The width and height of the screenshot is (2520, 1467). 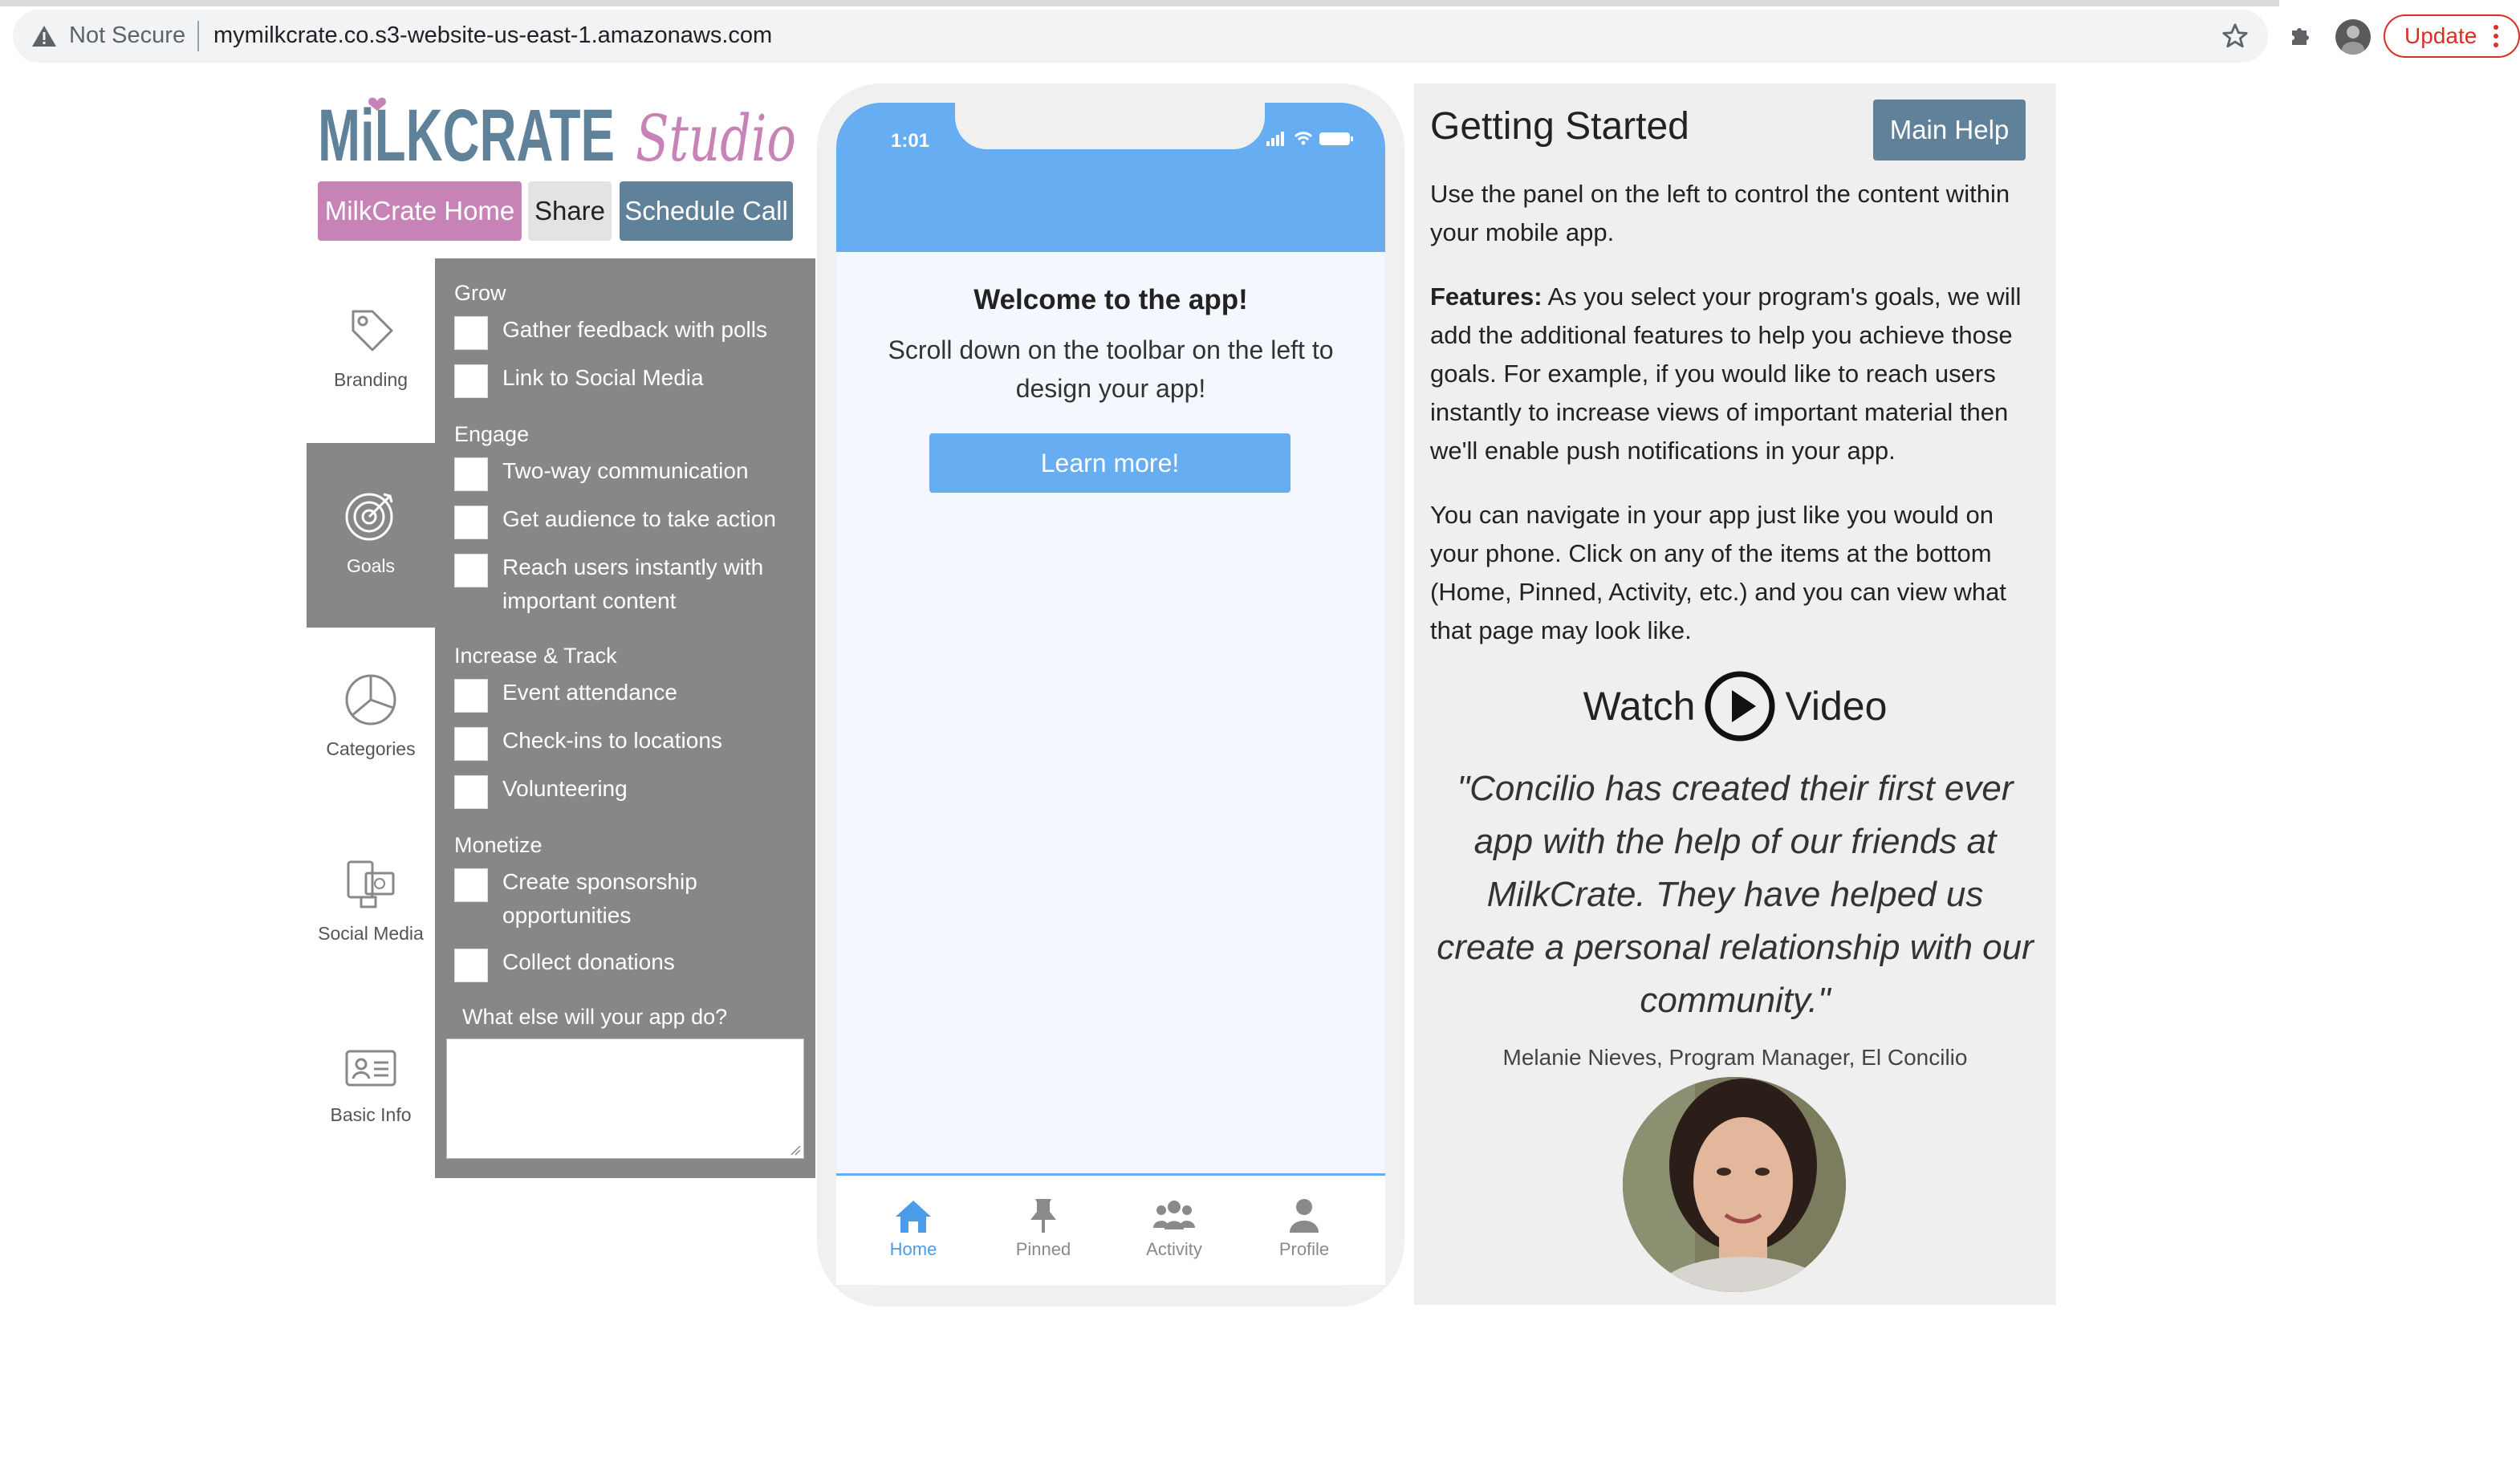 I want to click on tab-social-media: Social Media, so click(x=371, y=923).